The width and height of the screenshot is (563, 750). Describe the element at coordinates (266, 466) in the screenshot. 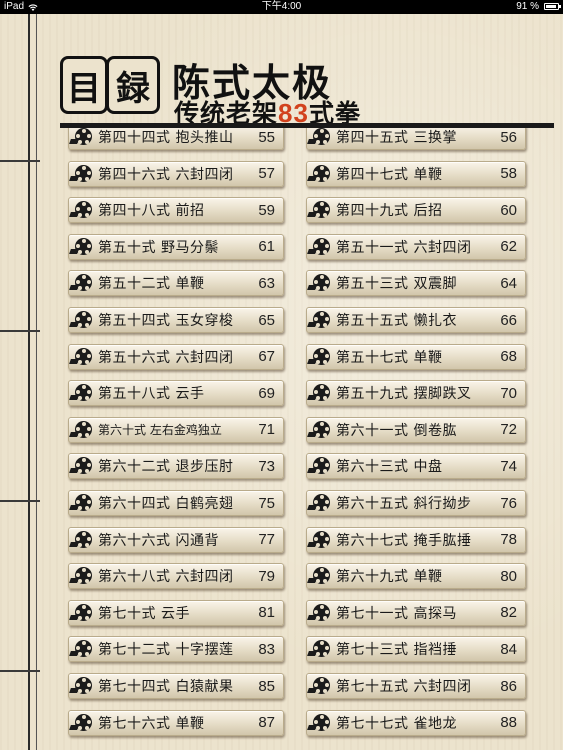

I see `page-number: 73` at that location.